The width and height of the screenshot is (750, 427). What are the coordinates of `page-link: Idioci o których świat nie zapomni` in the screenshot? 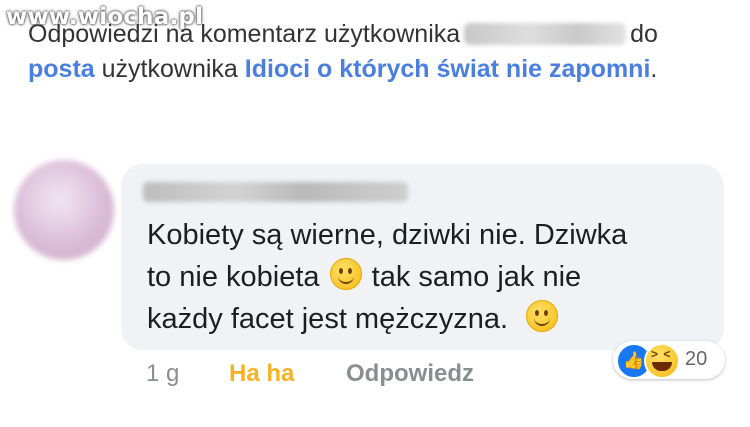 It's located at (448, 69).